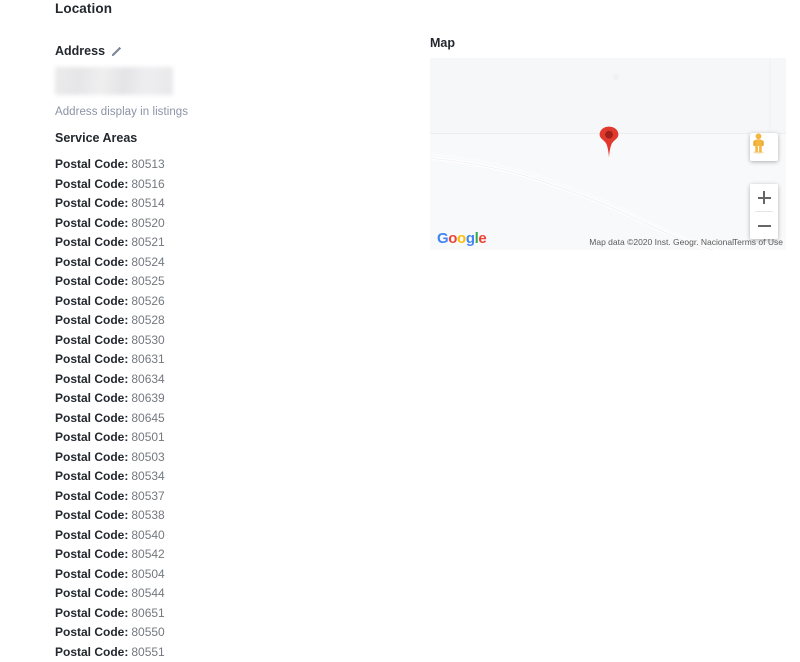 The width and height of the screenshot is (800, 662). What do you see at coordinates (235, 302) in the screenshot?
I see `list-item: Postal Code:80526` at bounding box center [235, 302].